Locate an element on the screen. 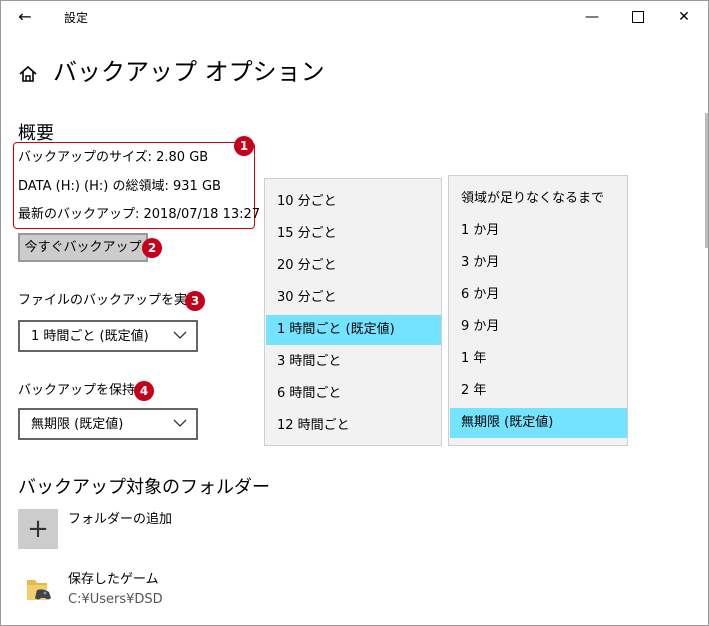  scrollbar is located at coordinates (706, 180).